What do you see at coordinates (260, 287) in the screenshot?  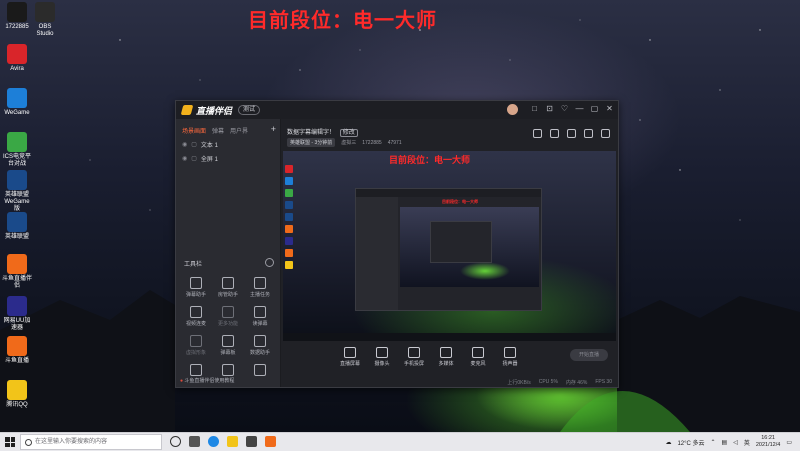 I see `tool-item: 主播任务` at bounding box center [260, 287].